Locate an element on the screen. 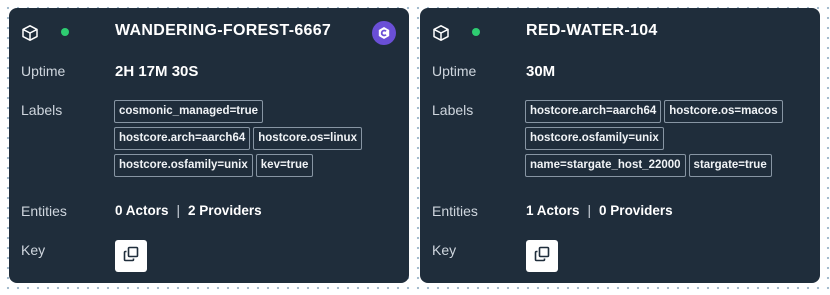 The height and width of the screenshot is (295, 830). host-name: RED-WATER-104 is located at coordinates (592, 30).